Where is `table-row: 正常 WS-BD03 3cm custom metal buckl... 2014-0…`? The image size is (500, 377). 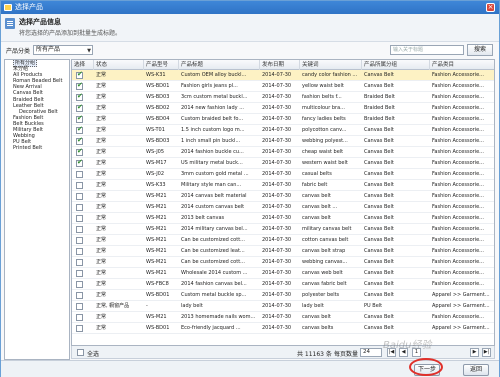 table-row: 正常 WS-BD03 3cm custom metal buckl... 2014-0… is located at coordinates (283, 97).